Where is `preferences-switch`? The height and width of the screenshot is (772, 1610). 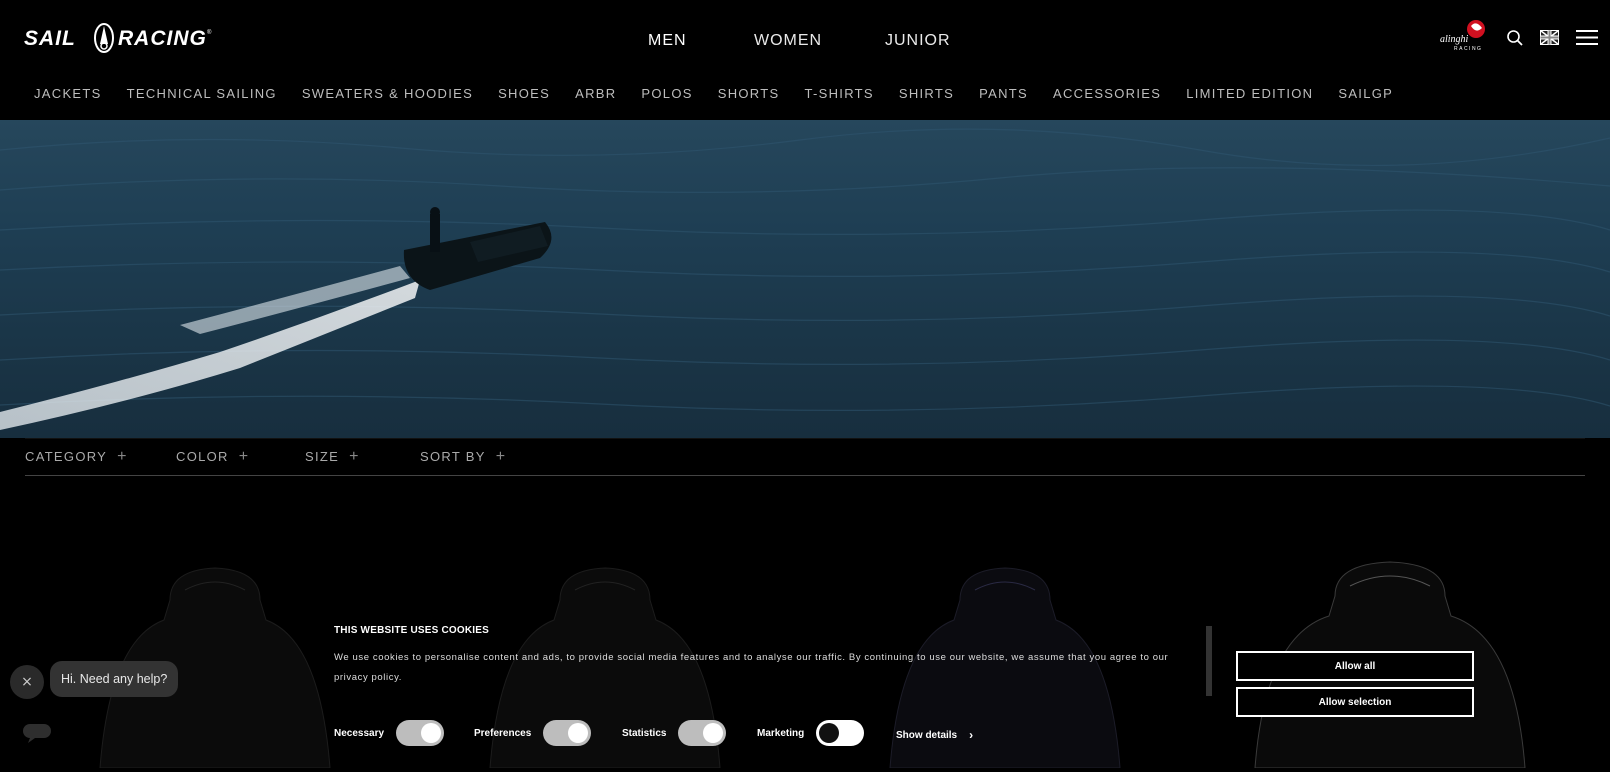
preferences-switch is located at coordinates (567, 733).